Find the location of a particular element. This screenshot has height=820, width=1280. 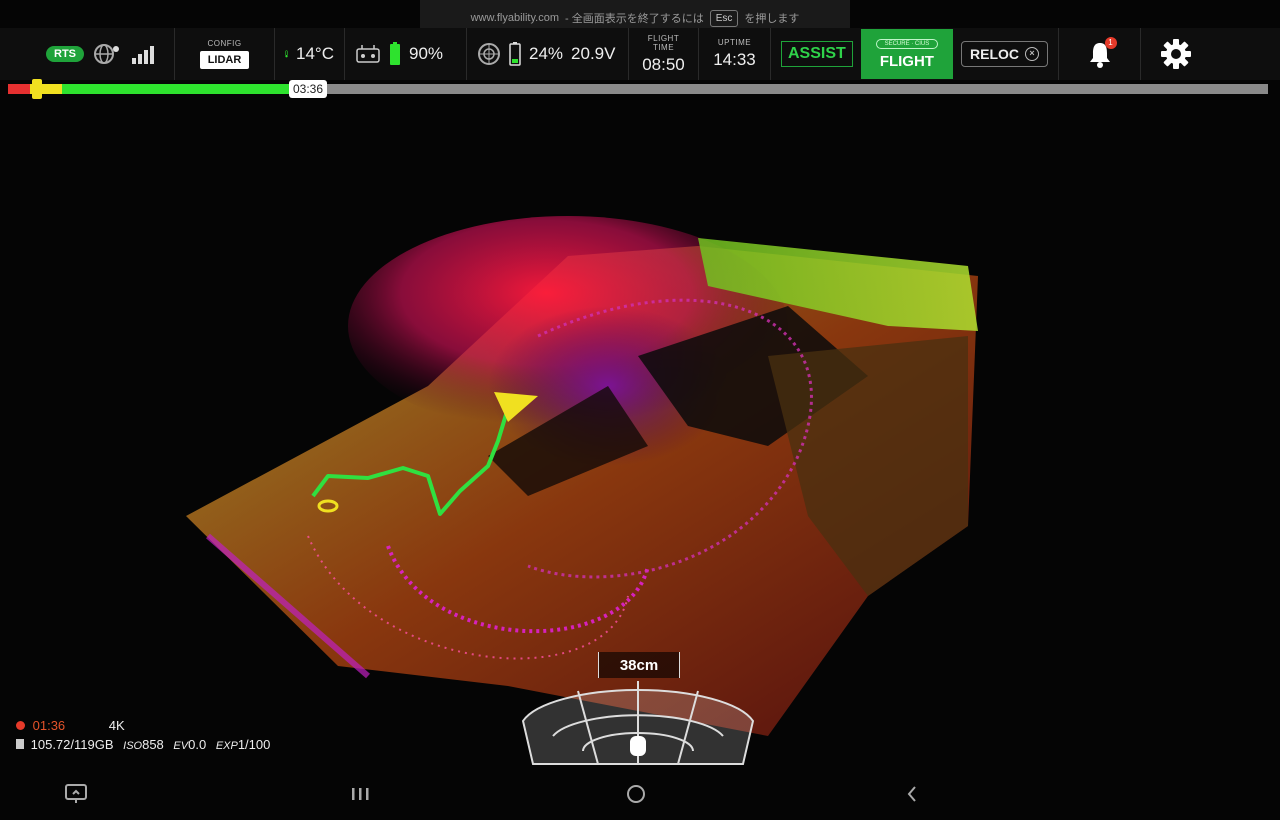

flight-time-value: 08:50 is located at coordinates (663, 64).